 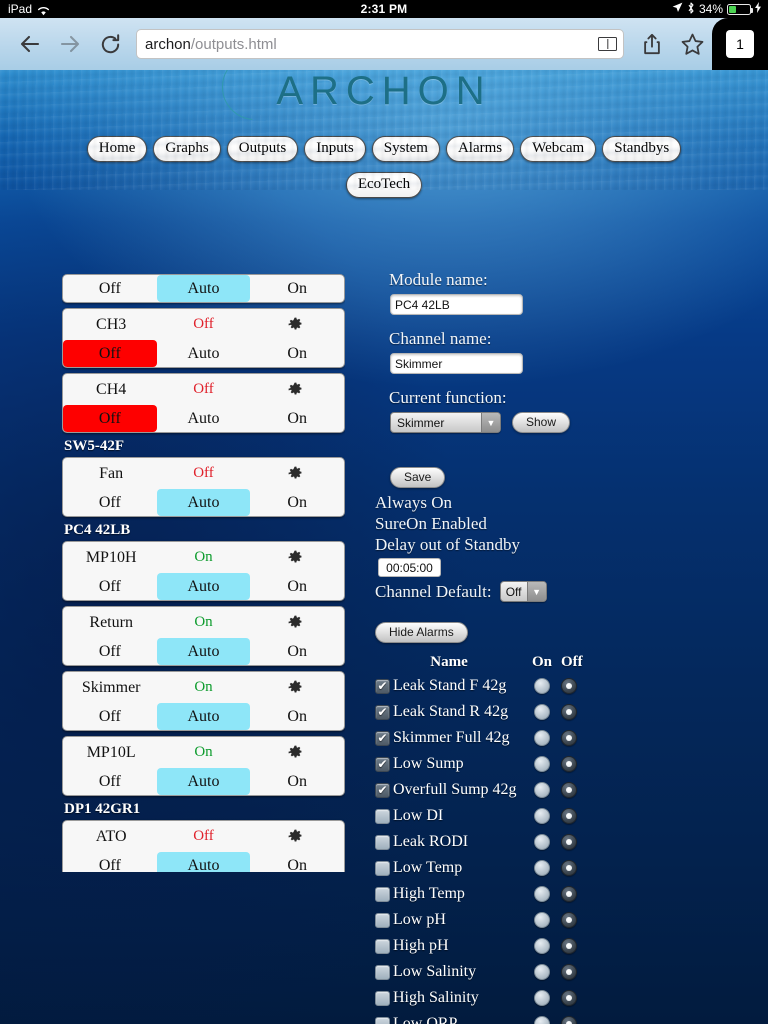 What do you see at coordinates (541, 422) in the screenshot?
I see `show-button: Show` at bounding box center [541, 422].